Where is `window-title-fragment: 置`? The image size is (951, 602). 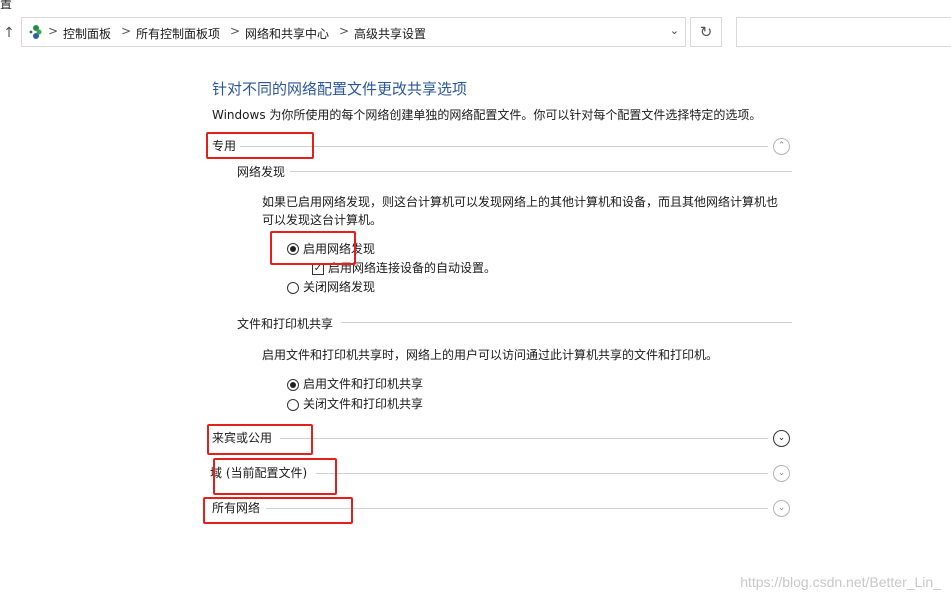 window-title-fragment: 置 is located at coordinates (6, 5).